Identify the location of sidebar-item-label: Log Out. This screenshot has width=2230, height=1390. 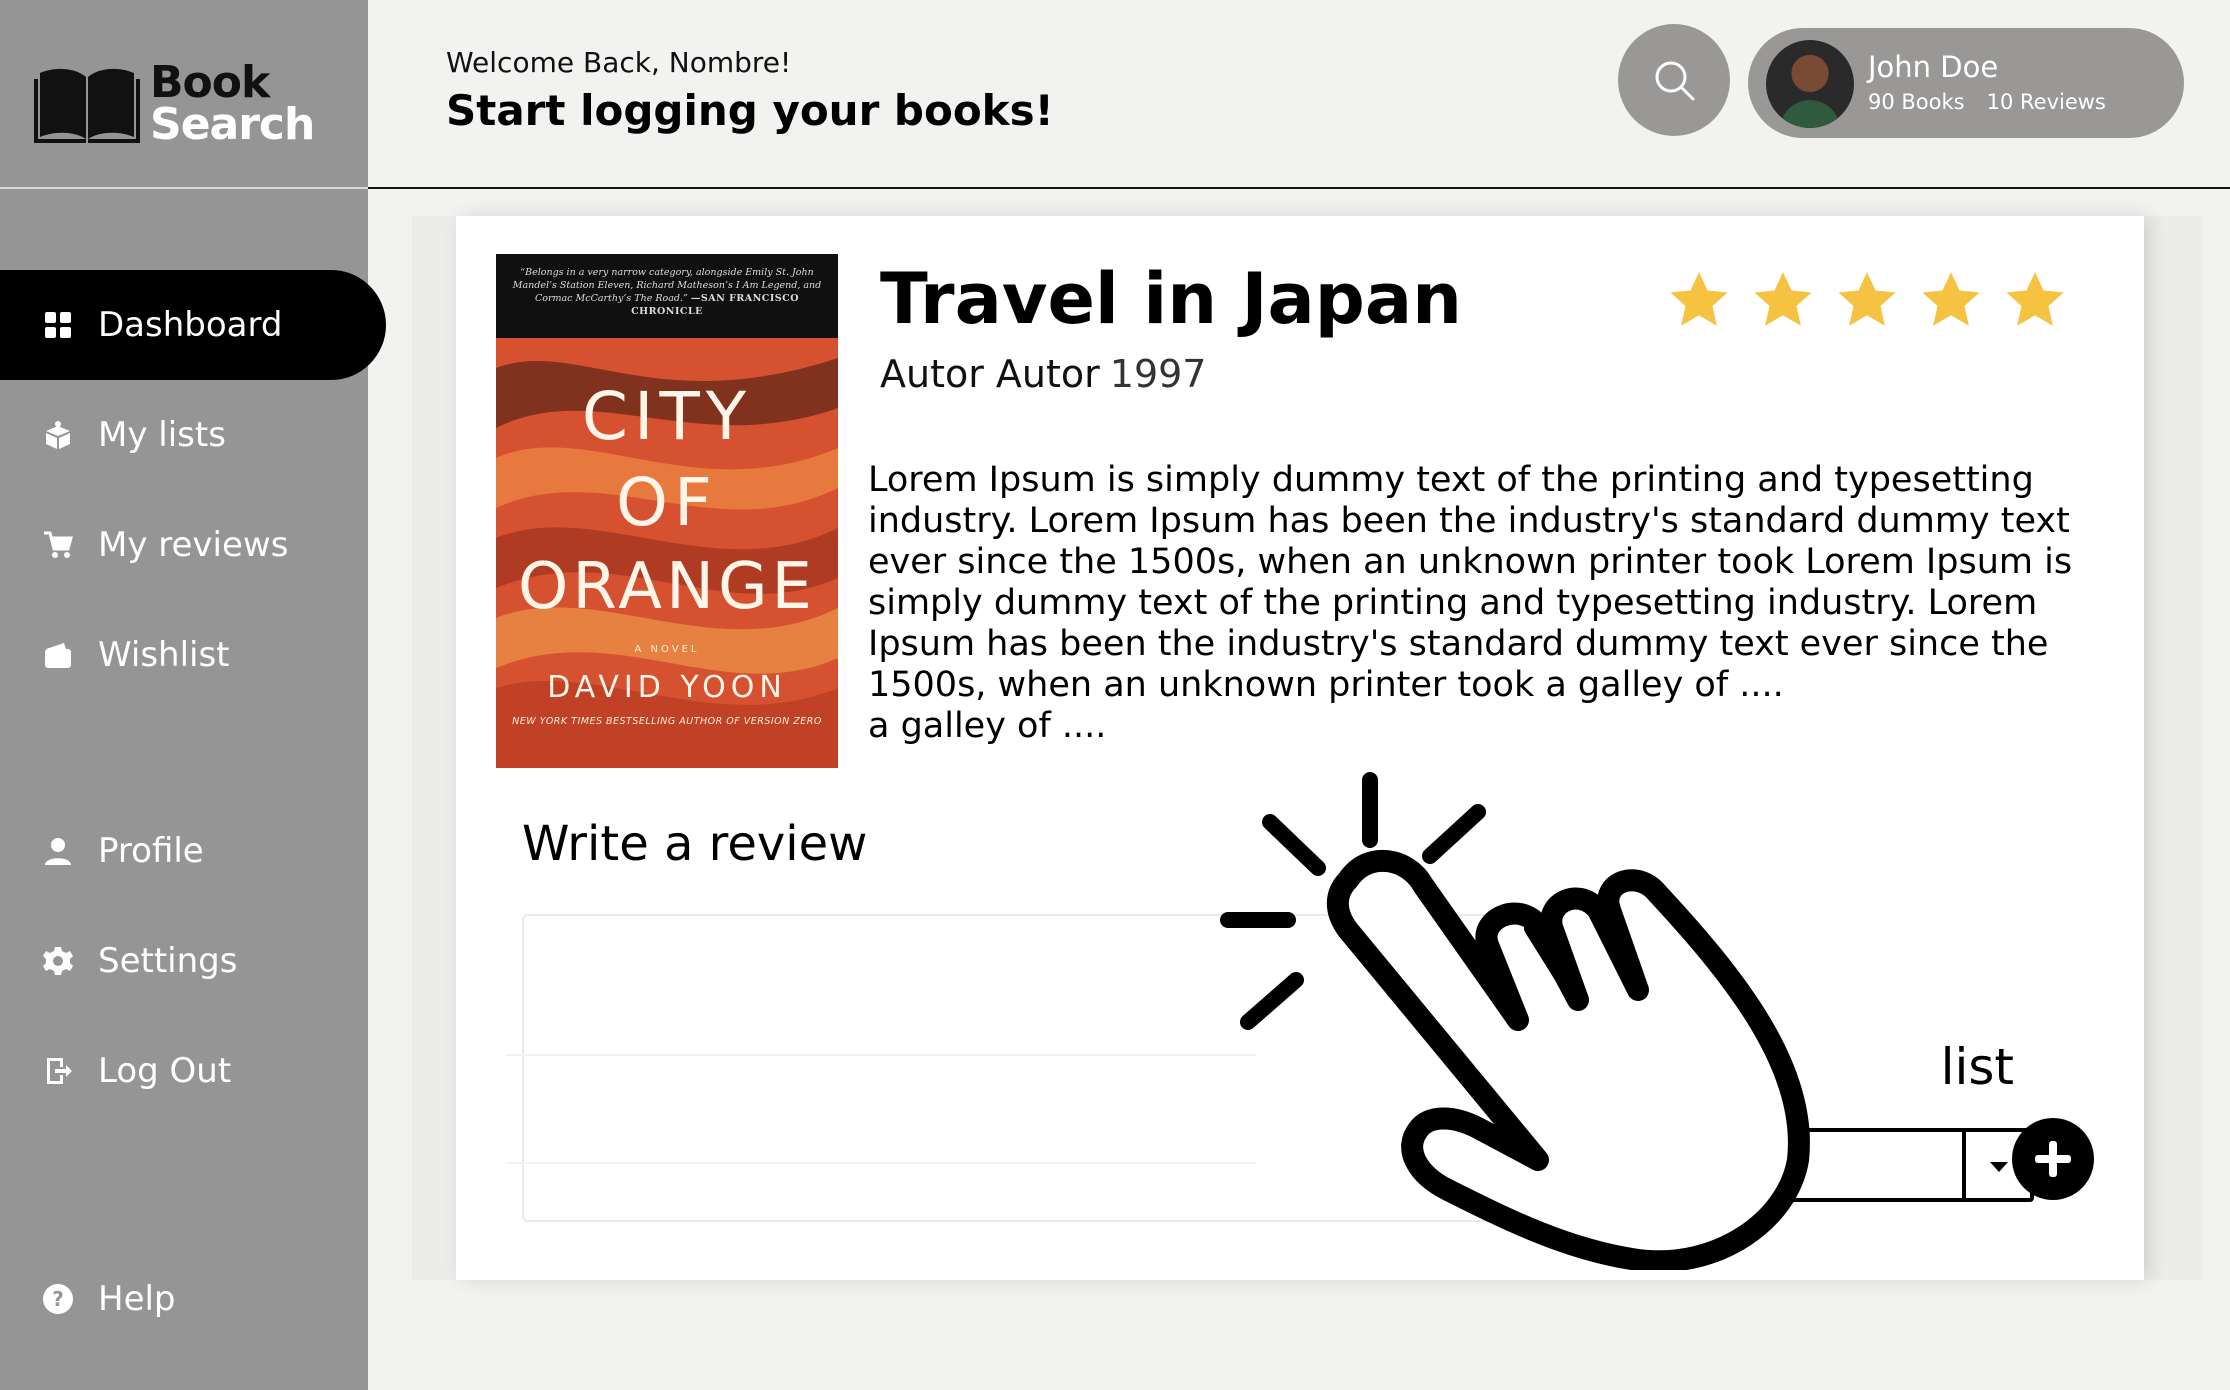
(165, 1071).